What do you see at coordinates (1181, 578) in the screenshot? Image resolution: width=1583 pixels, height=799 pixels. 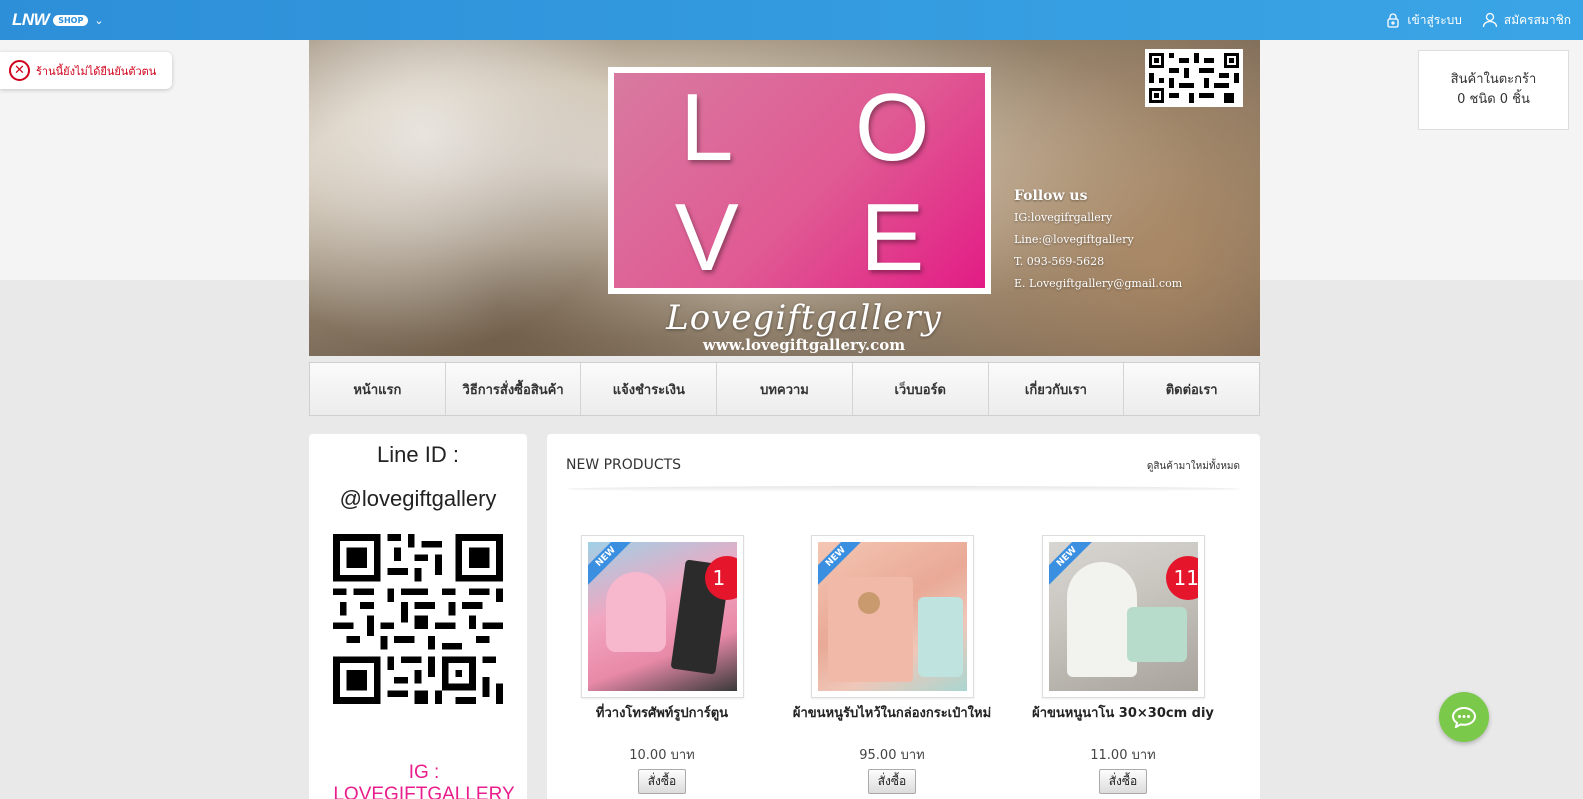 I see `discount-badge: 11-` at bounding box center [1181, 578].